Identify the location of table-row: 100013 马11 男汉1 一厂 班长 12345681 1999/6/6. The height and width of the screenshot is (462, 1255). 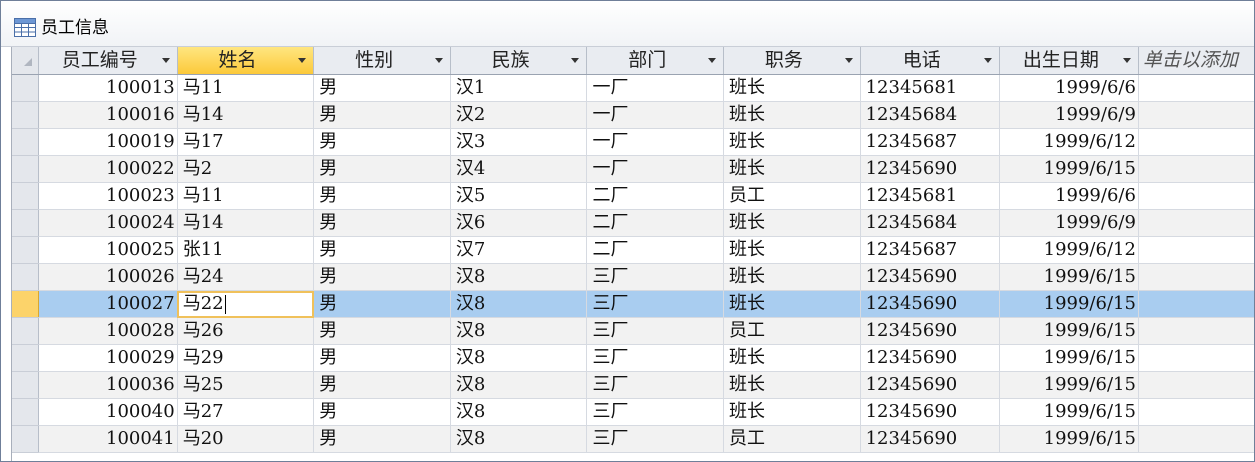
(633, 88).